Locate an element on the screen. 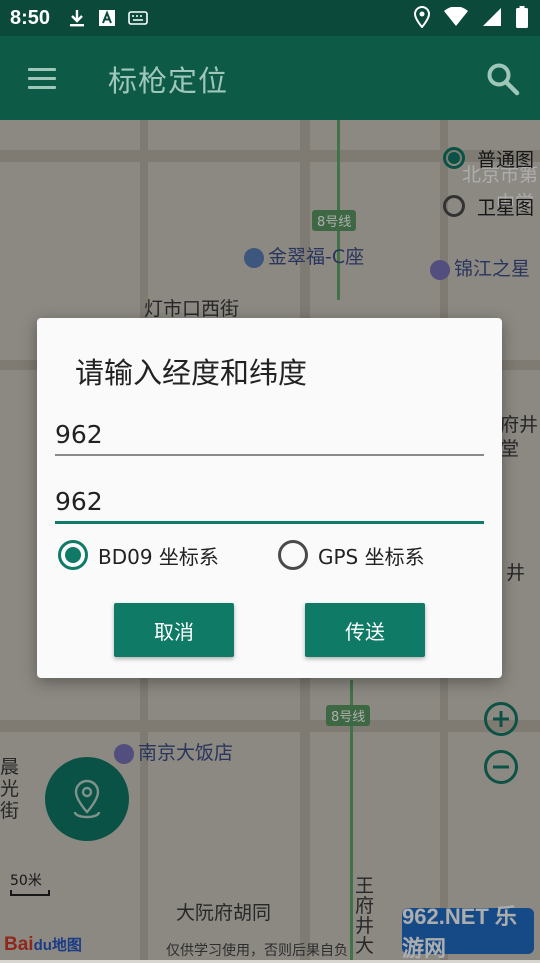  location-icon is located at coordinates (422, 17).